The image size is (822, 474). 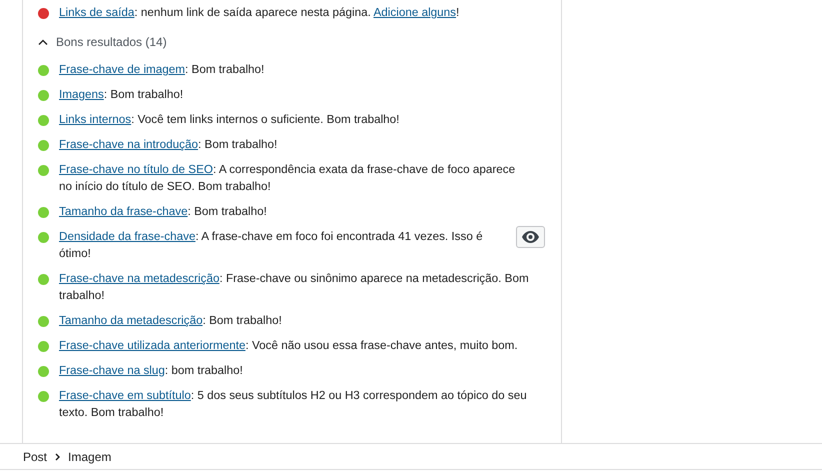 What do you see at coordinates (136, 169) in the screenshot?
I see `result-link: Frase-chave no título de SEO` at bounding box center [136, 169].